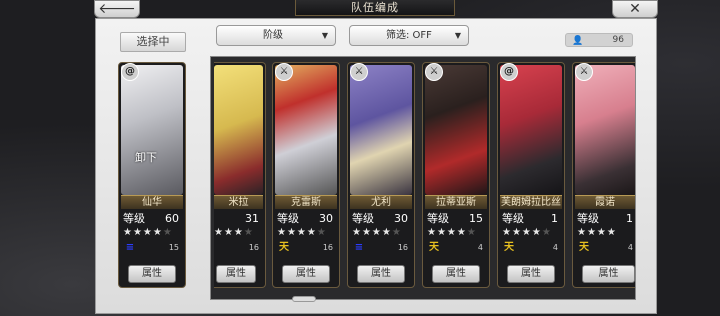 Image resolution: width=720 pixels, height=316 pixels. What do you see at coordinates (152, 202) in the screenshot?
I see `character-name: 仙华` at bounding box center [152, 202].